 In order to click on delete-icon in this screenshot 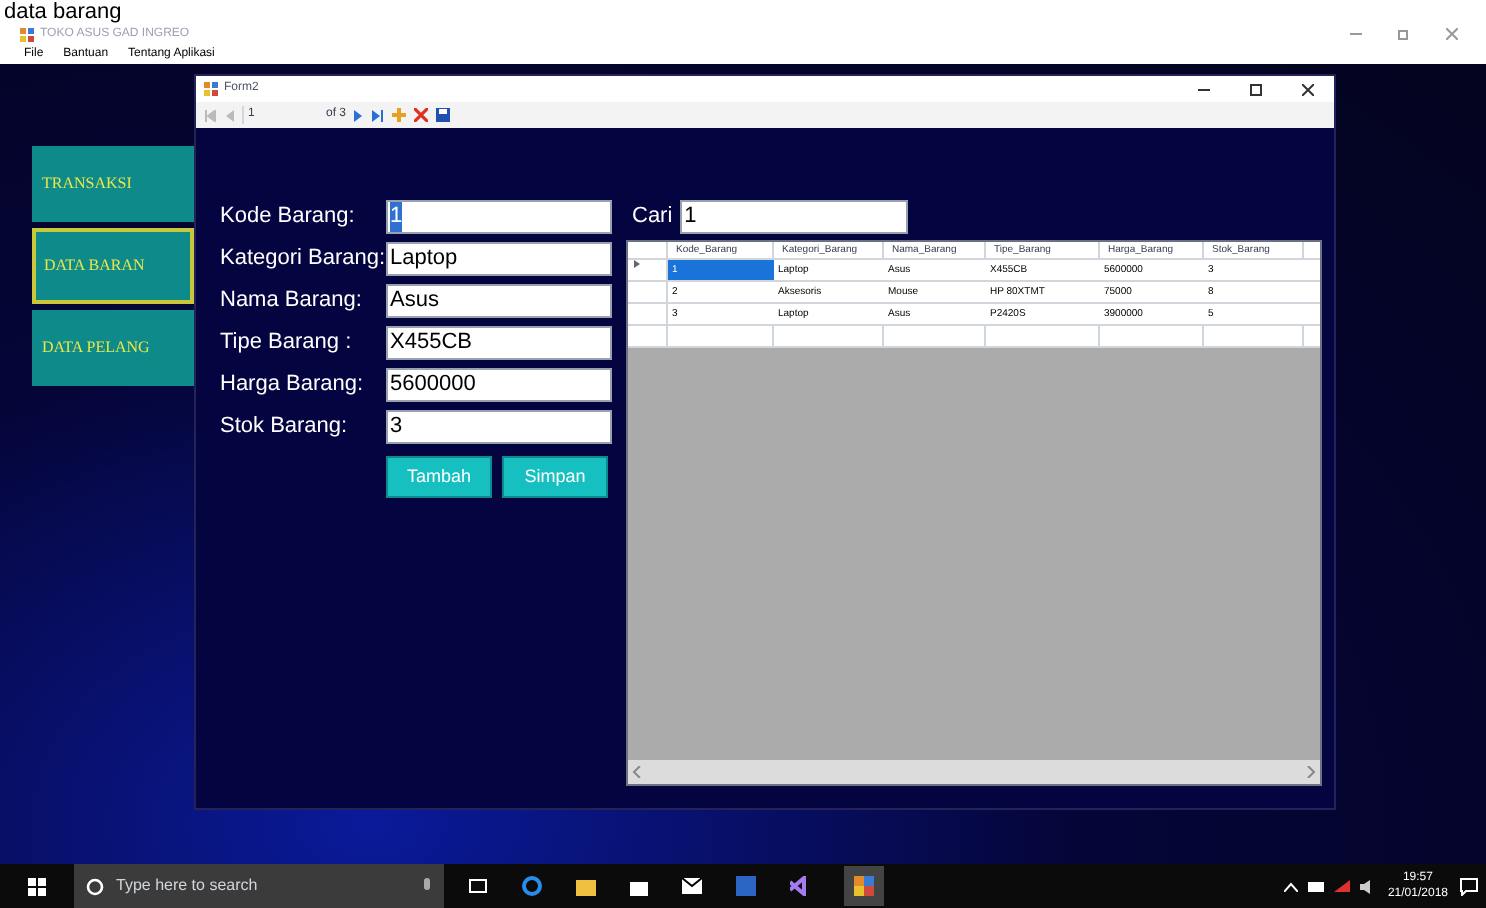, I will do `click(421, 115)`.